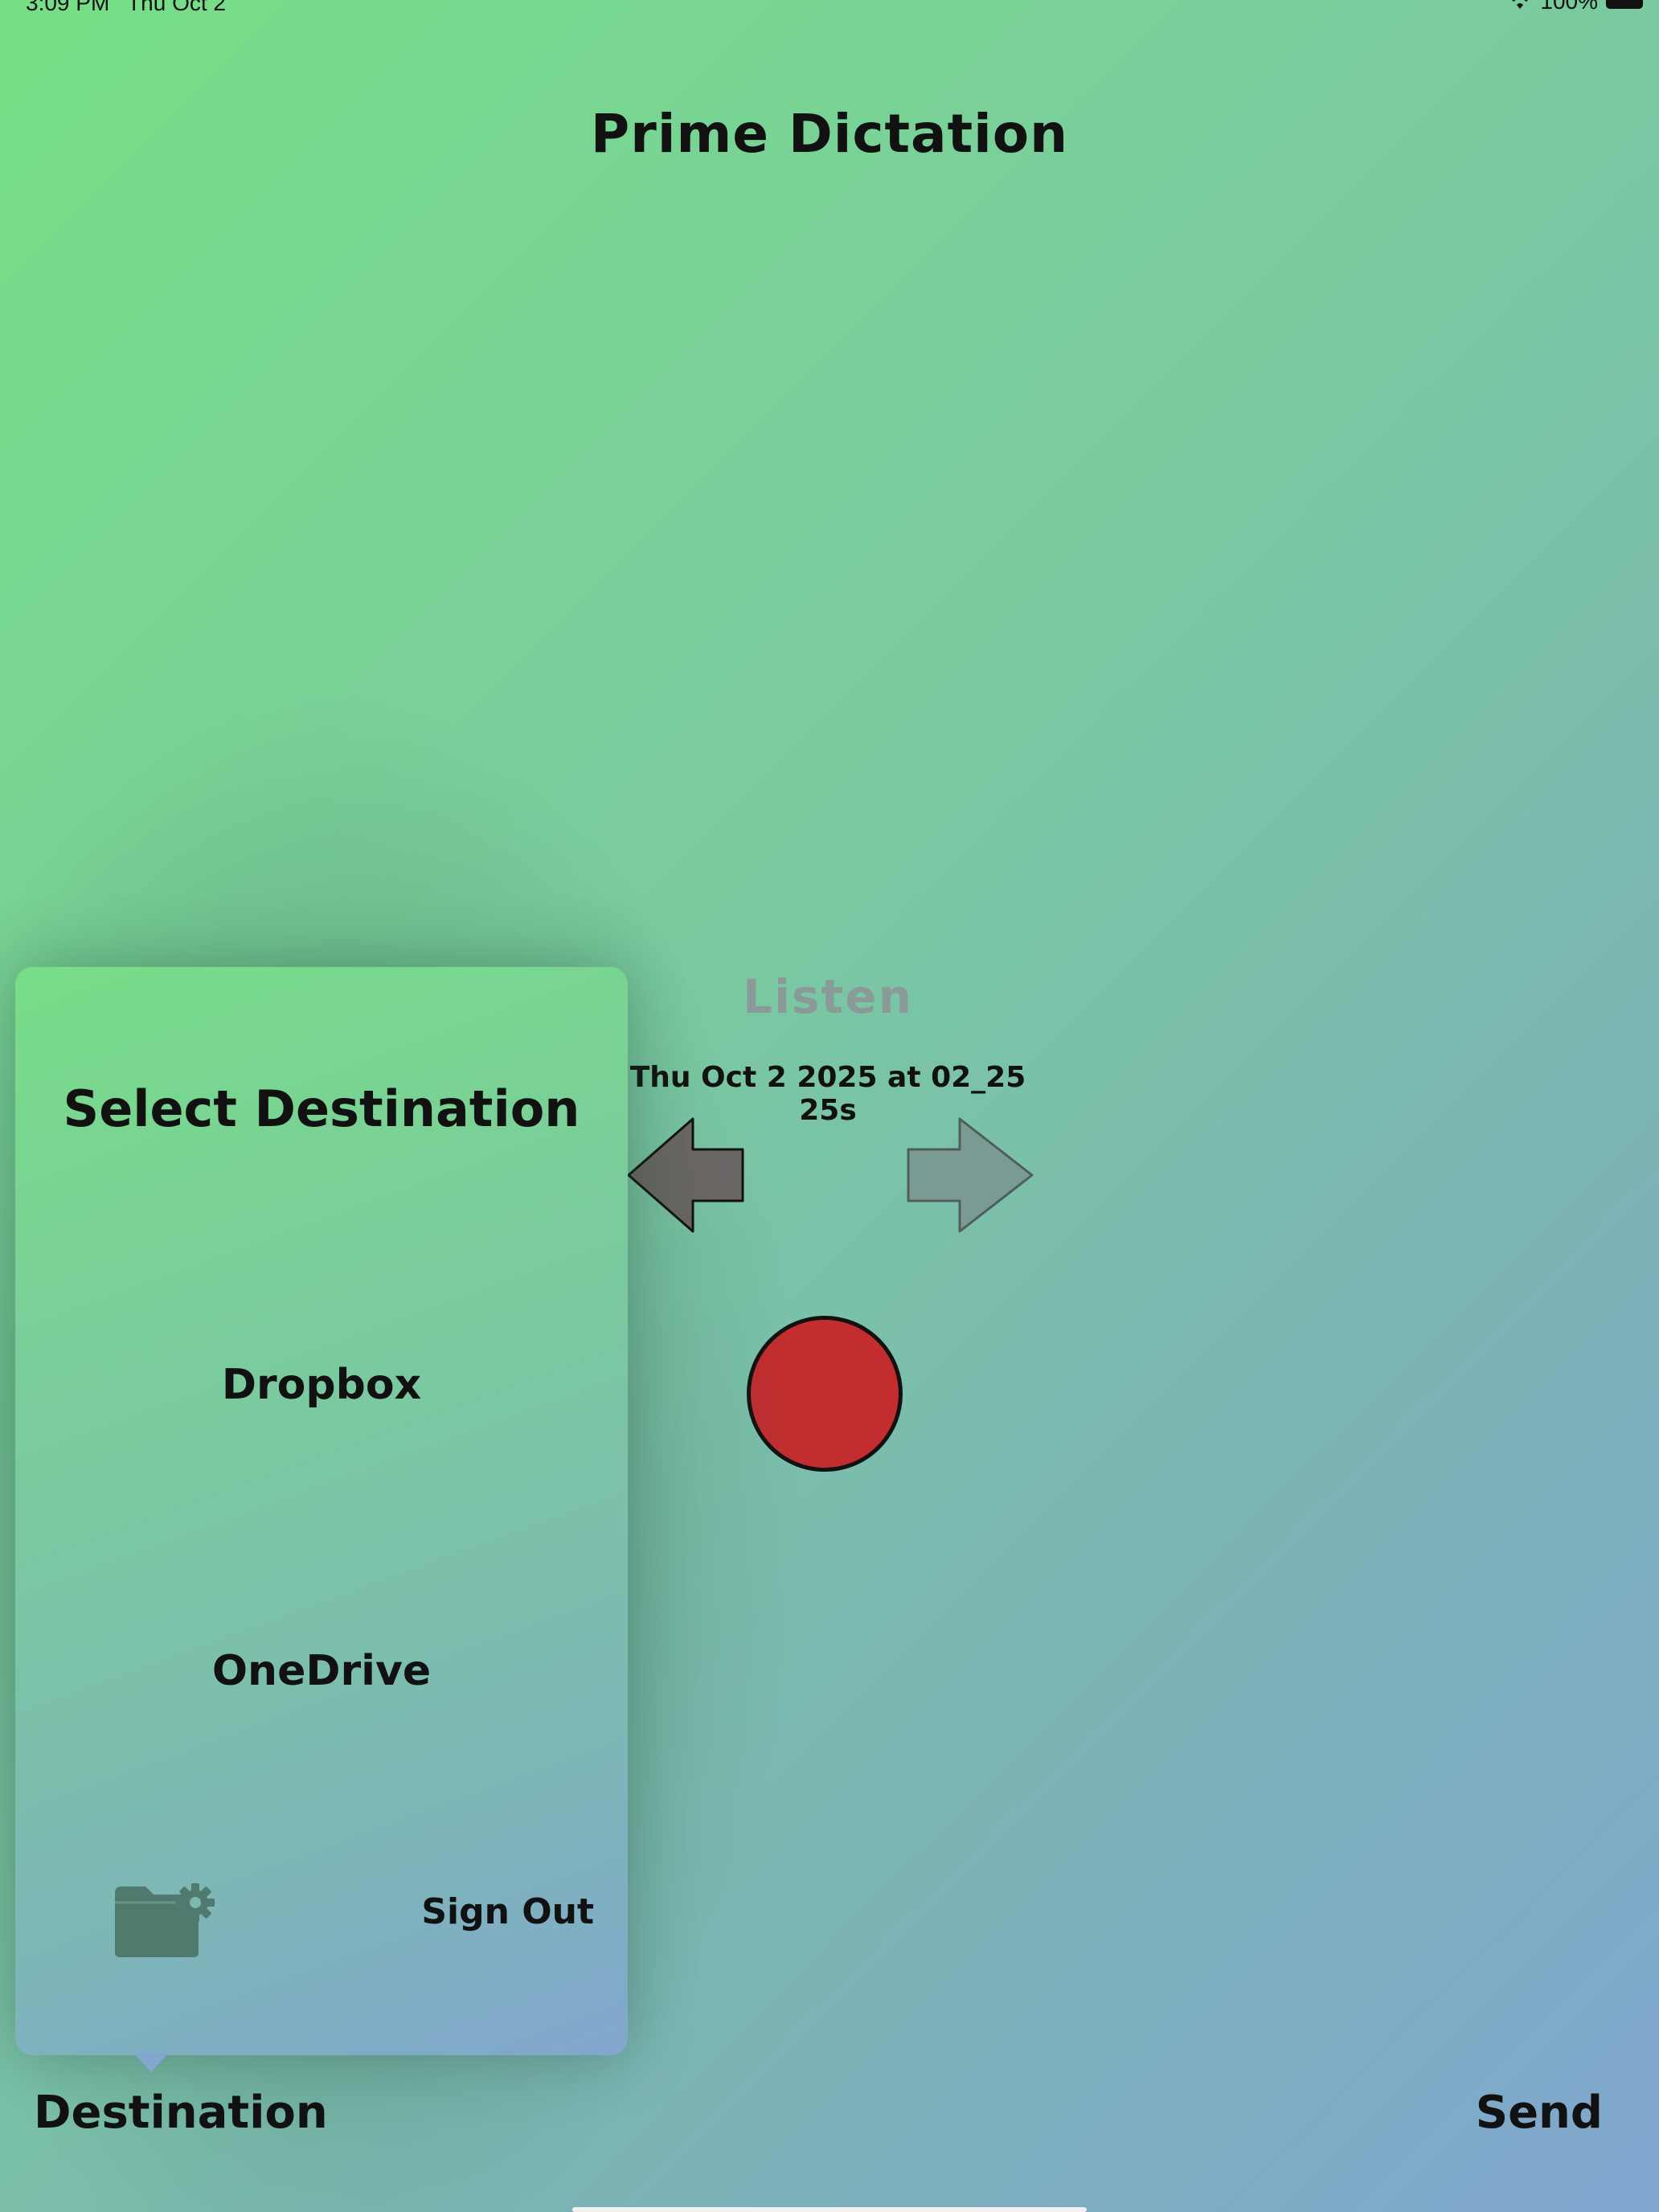 The image size is (1659, 2212). What do you see at coordinates (829, 2209) in the screenshot?
I see `home-indicator` at bounding box center [829, 2209].